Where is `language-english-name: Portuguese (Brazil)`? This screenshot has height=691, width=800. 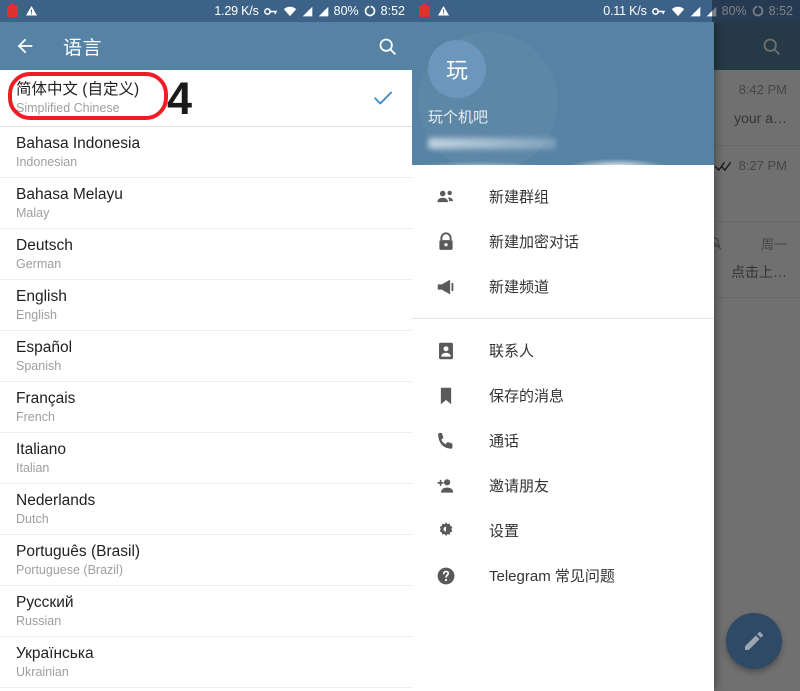 language-english-name: Portuguese (Brazil) is located at coordinates (69, 570).